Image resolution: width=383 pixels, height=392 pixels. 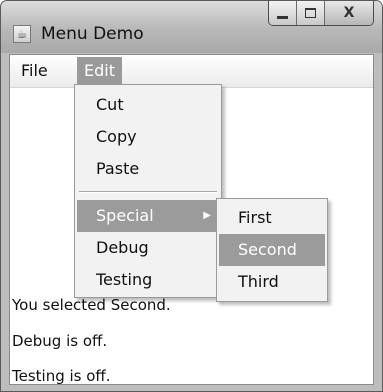 What do you see at coordinates (148, 248) in the screenshot?
I see `menu-item-debug: Debug` at bounding box center [148, 248].